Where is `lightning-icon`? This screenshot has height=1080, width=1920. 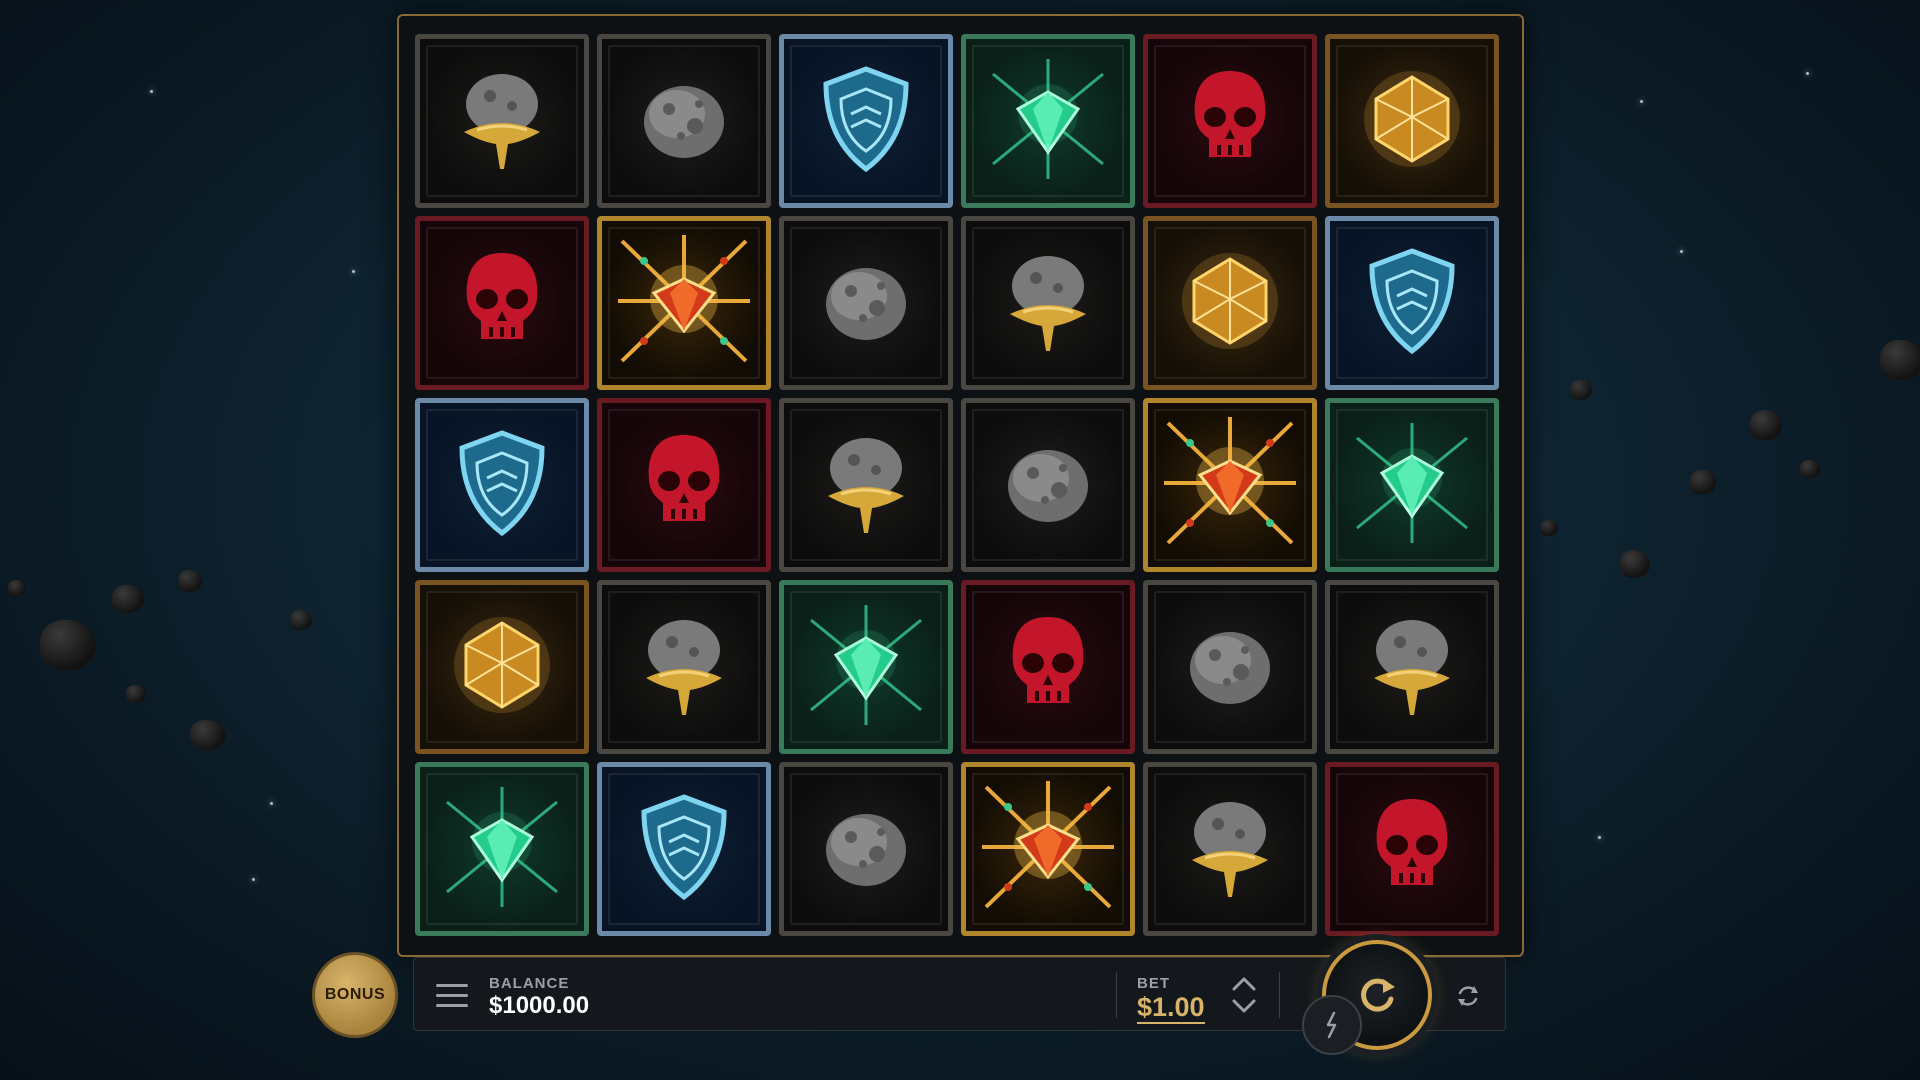 lightning-icon is located at coordinates (1331, 1025).